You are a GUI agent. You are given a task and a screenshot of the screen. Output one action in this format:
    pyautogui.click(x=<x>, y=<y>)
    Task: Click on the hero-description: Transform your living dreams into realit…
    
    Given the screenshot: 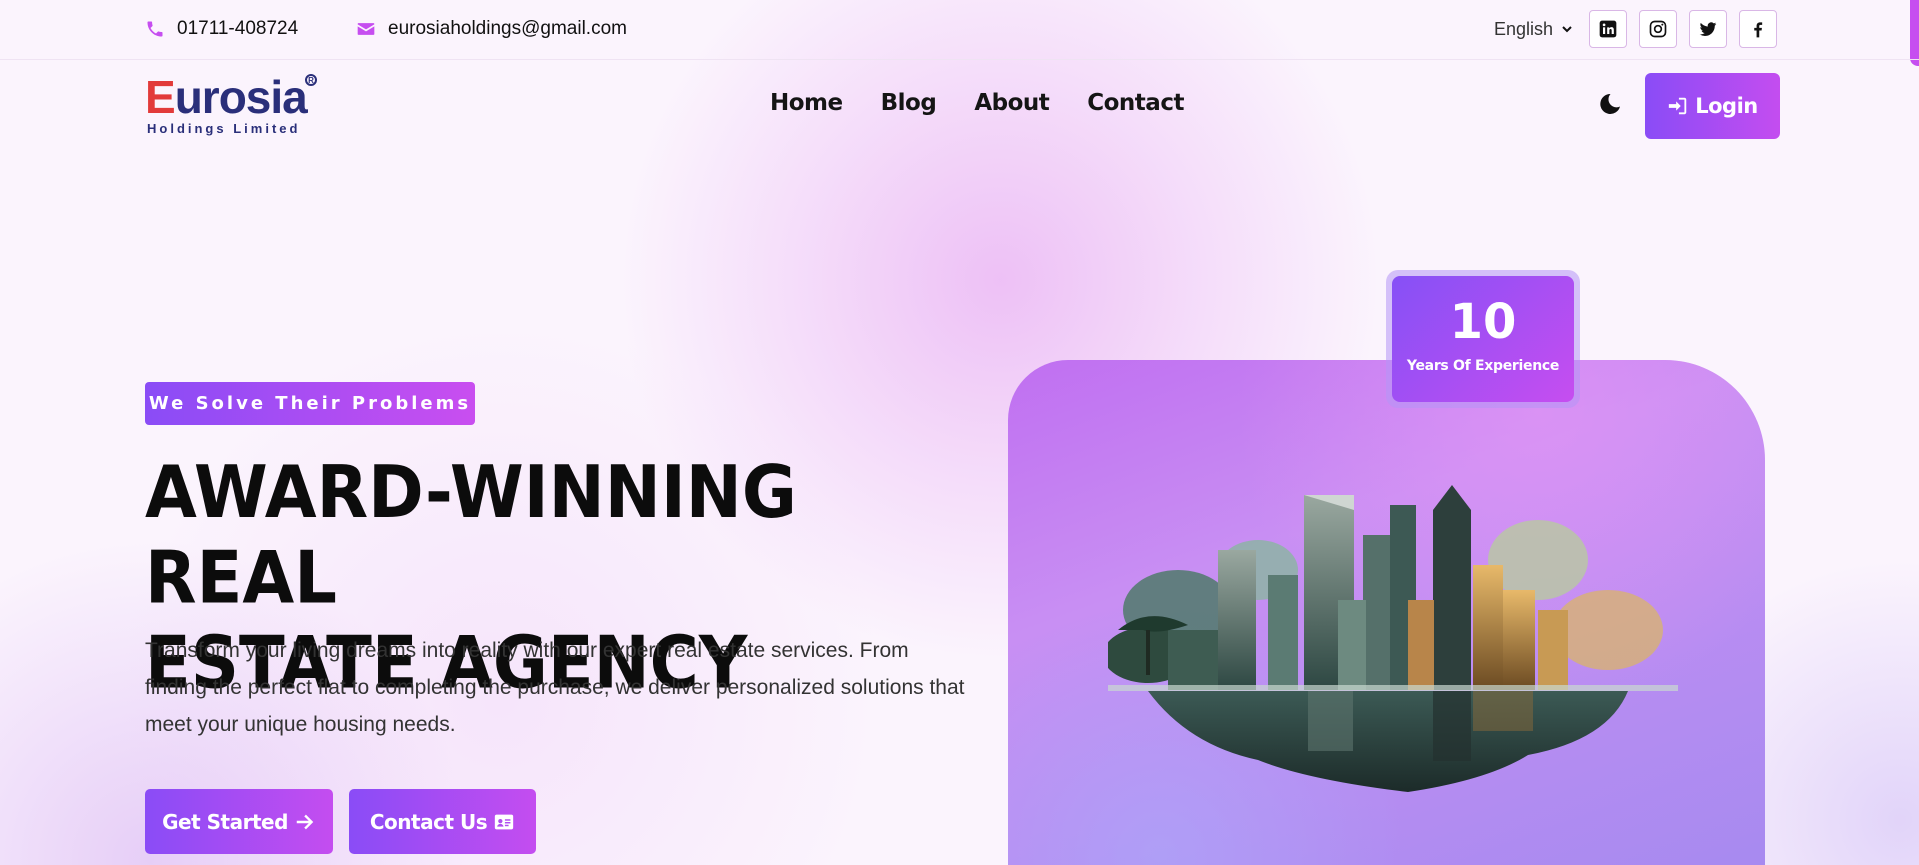 What is the action you would take?
    pyautogui.click(x=555, y=687)
    